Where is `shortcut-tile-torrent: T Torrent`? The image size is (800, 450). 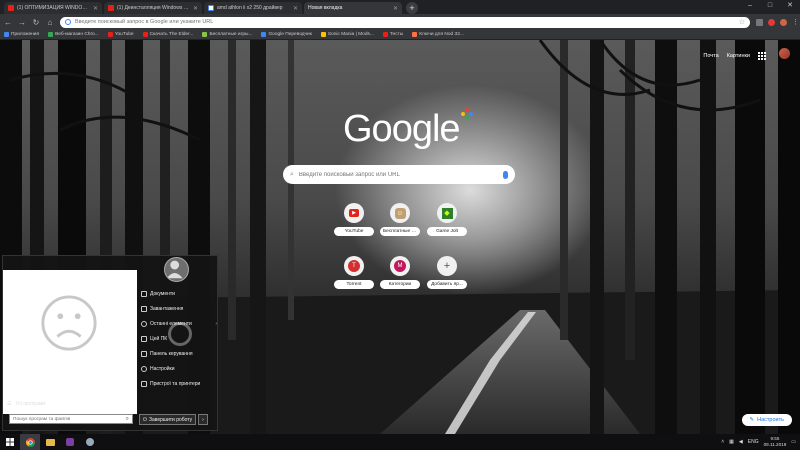
shortcut-tile-torrent: T Torrent is located at coordinates (354, 272).